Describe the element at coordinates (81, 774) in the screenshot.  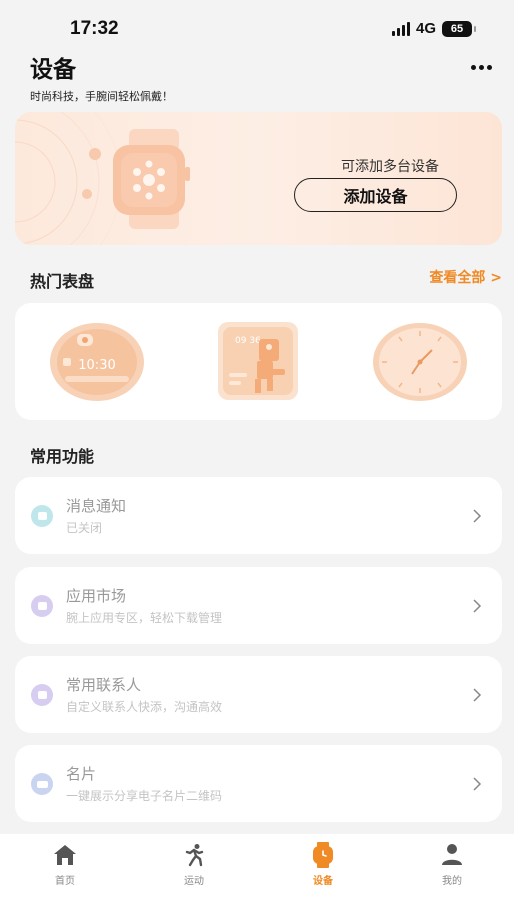
I see `feature-name: 名片` at that location.